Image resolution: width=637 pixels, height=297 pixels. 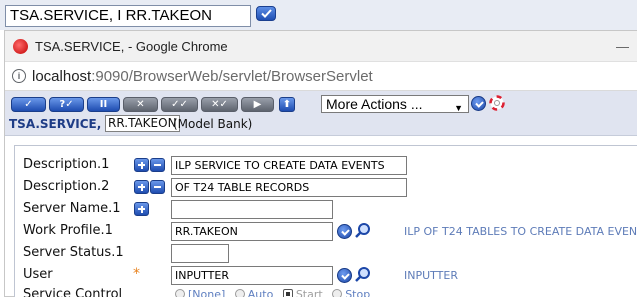 What do you see at coordinates (520, 231) in the screenshot?
I see `work-profile-enrichment: ILP OF T24 TABLES TO CREATE DATA EVENTS` at bounding box center [520, 231].